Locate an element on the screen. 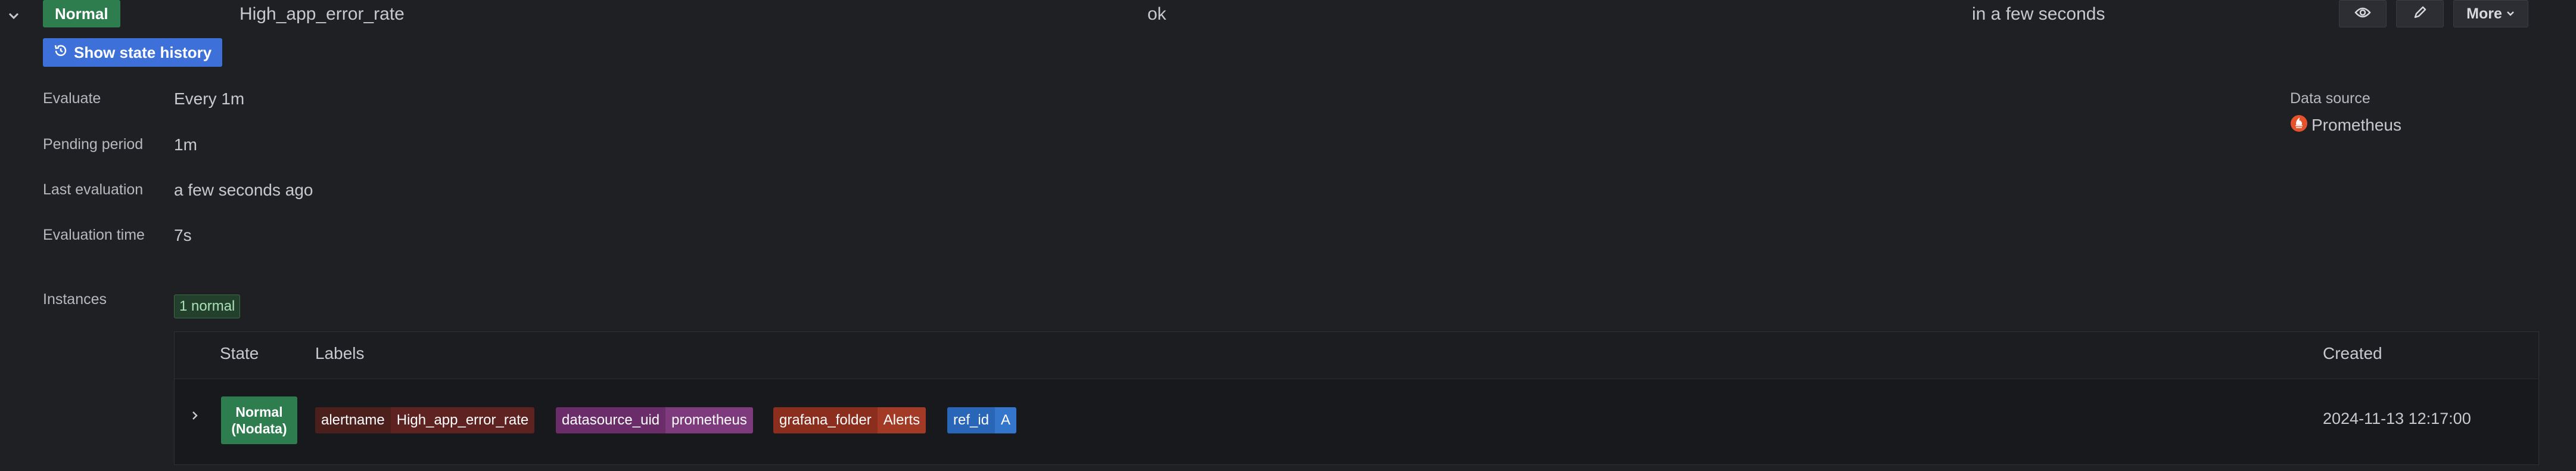  rule-health: ok is located at coordinates (1156, 14).